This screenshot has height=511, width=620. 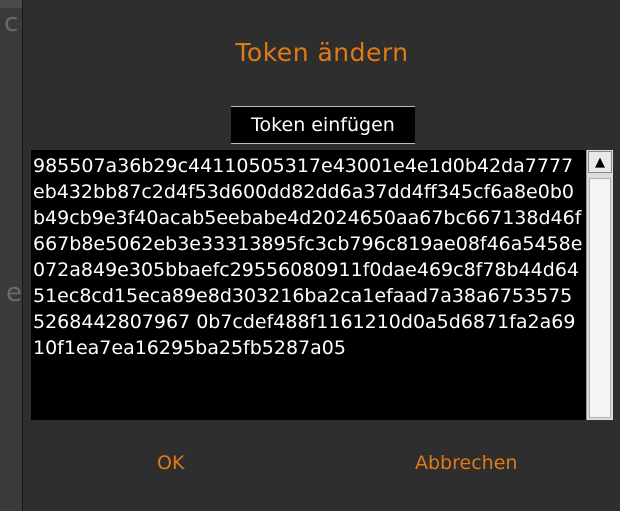 I want to click on scroll-up-button: ▲, so click(x=600, y=162).